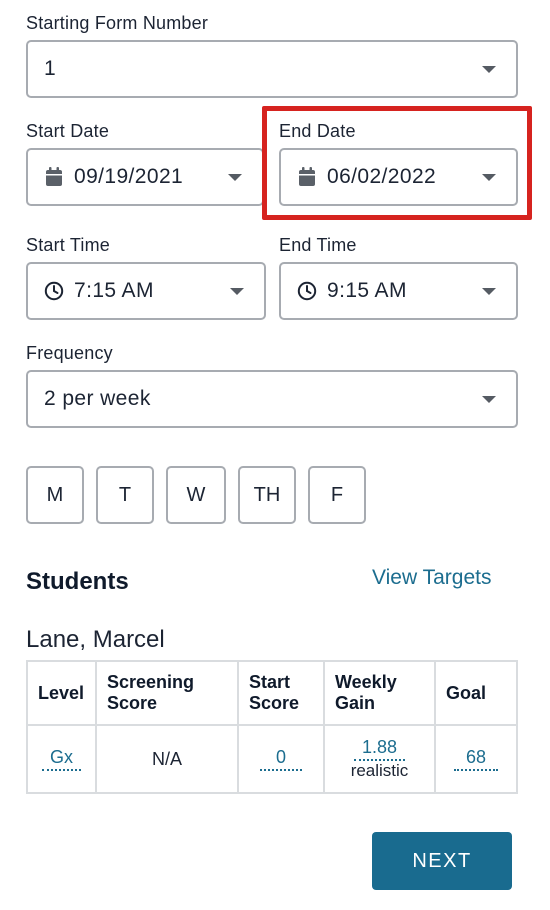  Describe the element at coordinates (318, 245) in the screenshot. I see `end-time-label: End Time` at that location.